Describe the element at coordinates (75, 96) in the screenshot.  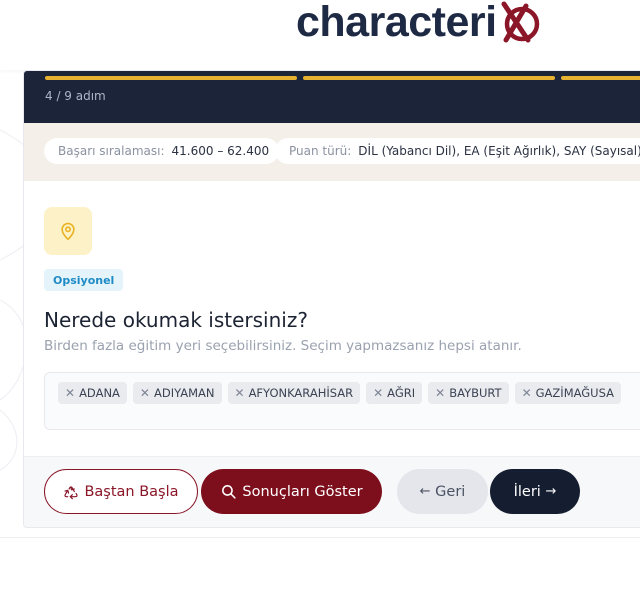
I see `step-counter: 4 / 9 adım` at that location.